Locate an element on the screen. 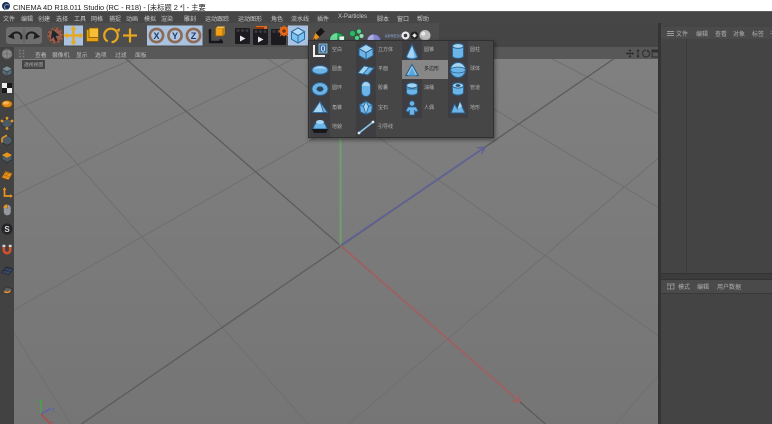 This screenshot has width=772, height=424. svg-text: 0 is located at coordinates (323, 49).